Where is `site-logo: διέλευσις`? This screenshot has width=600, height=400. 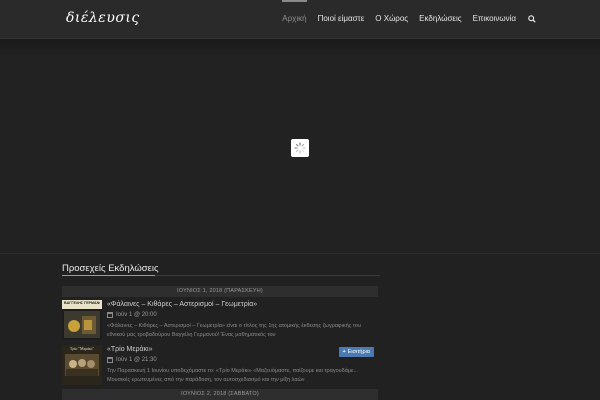
site-logo: διέλευσις is located at coordinates (103, 18).